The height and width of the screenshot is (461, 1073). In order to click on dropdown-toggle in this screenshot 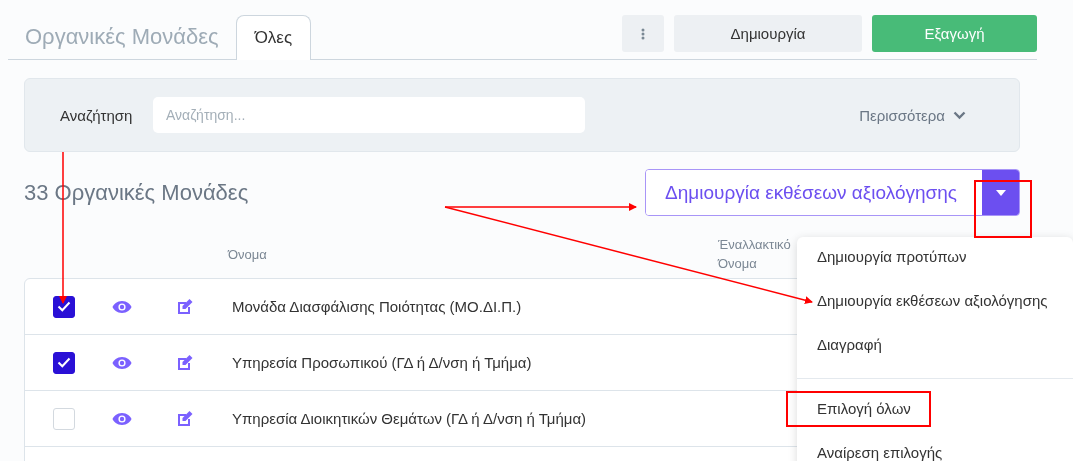, I will do `click(1000, 192)`.